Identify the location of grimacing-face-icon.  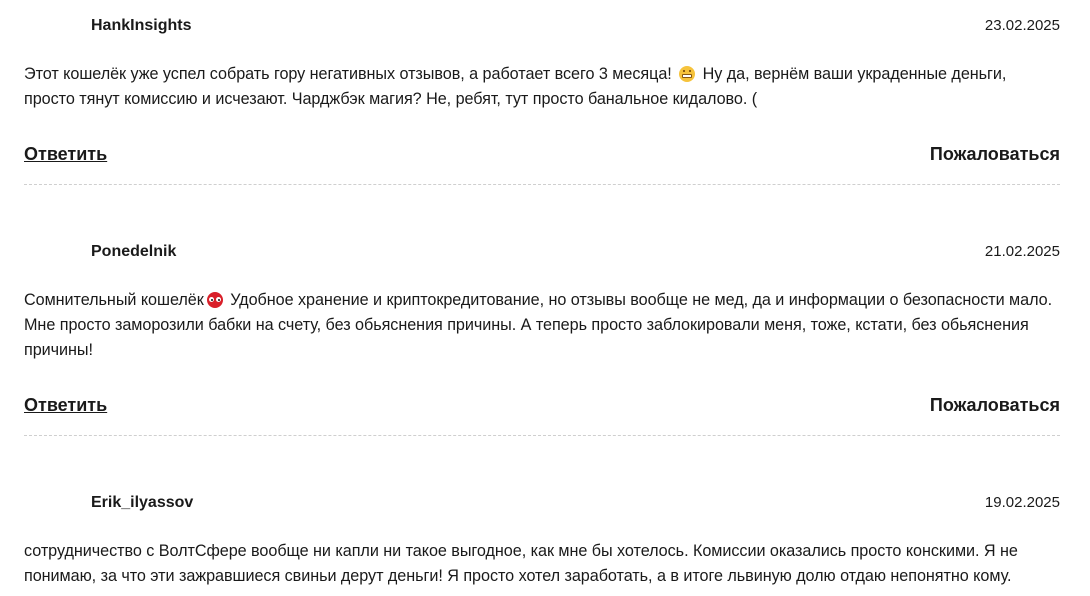
(687, 74).